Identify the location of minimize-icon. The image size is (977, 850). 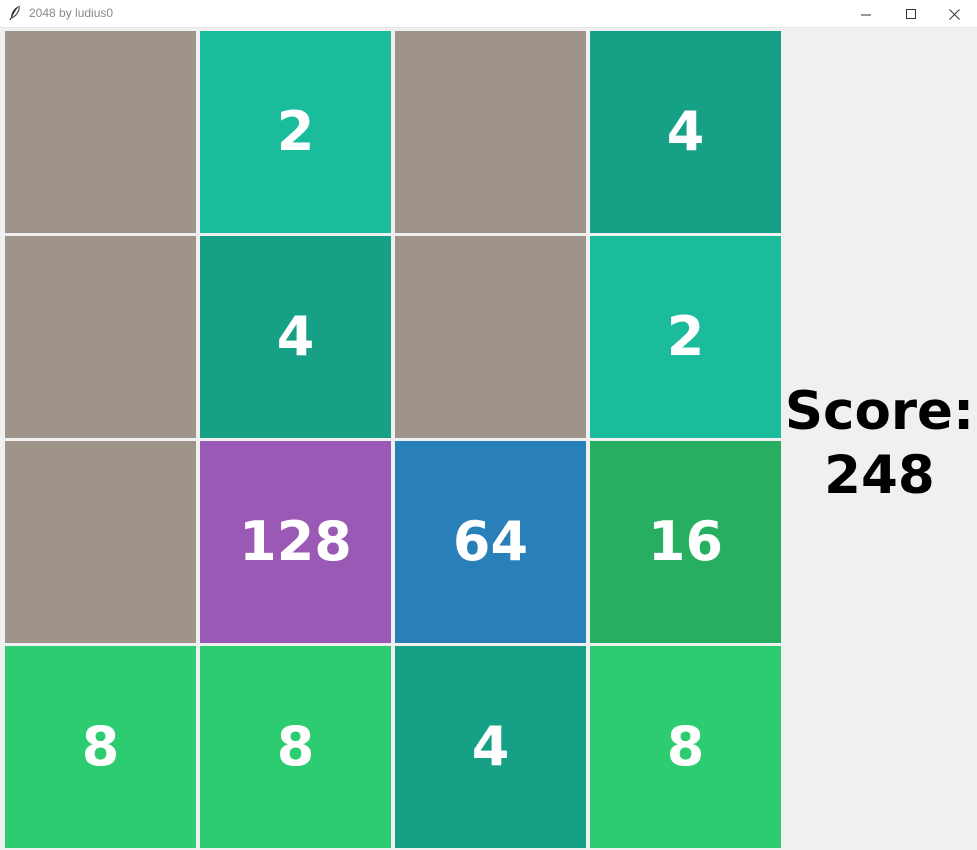
(866, 14).